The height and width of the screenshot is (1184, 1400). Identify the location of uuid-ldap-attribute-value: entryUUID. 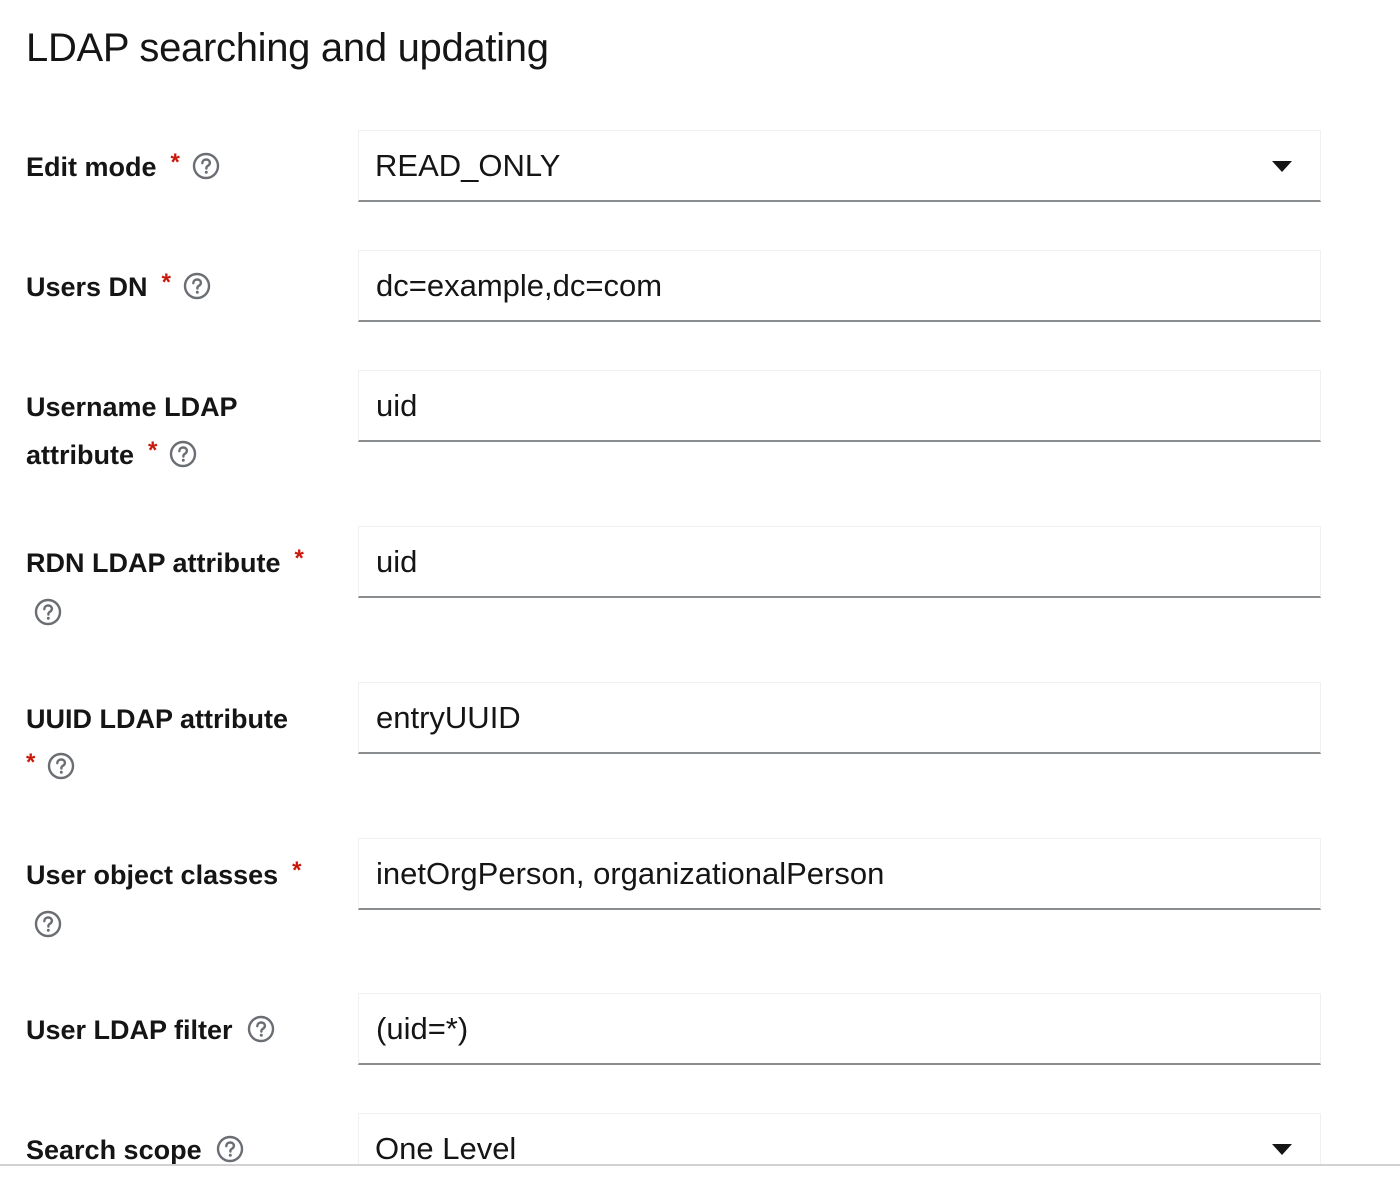
(448, 717).